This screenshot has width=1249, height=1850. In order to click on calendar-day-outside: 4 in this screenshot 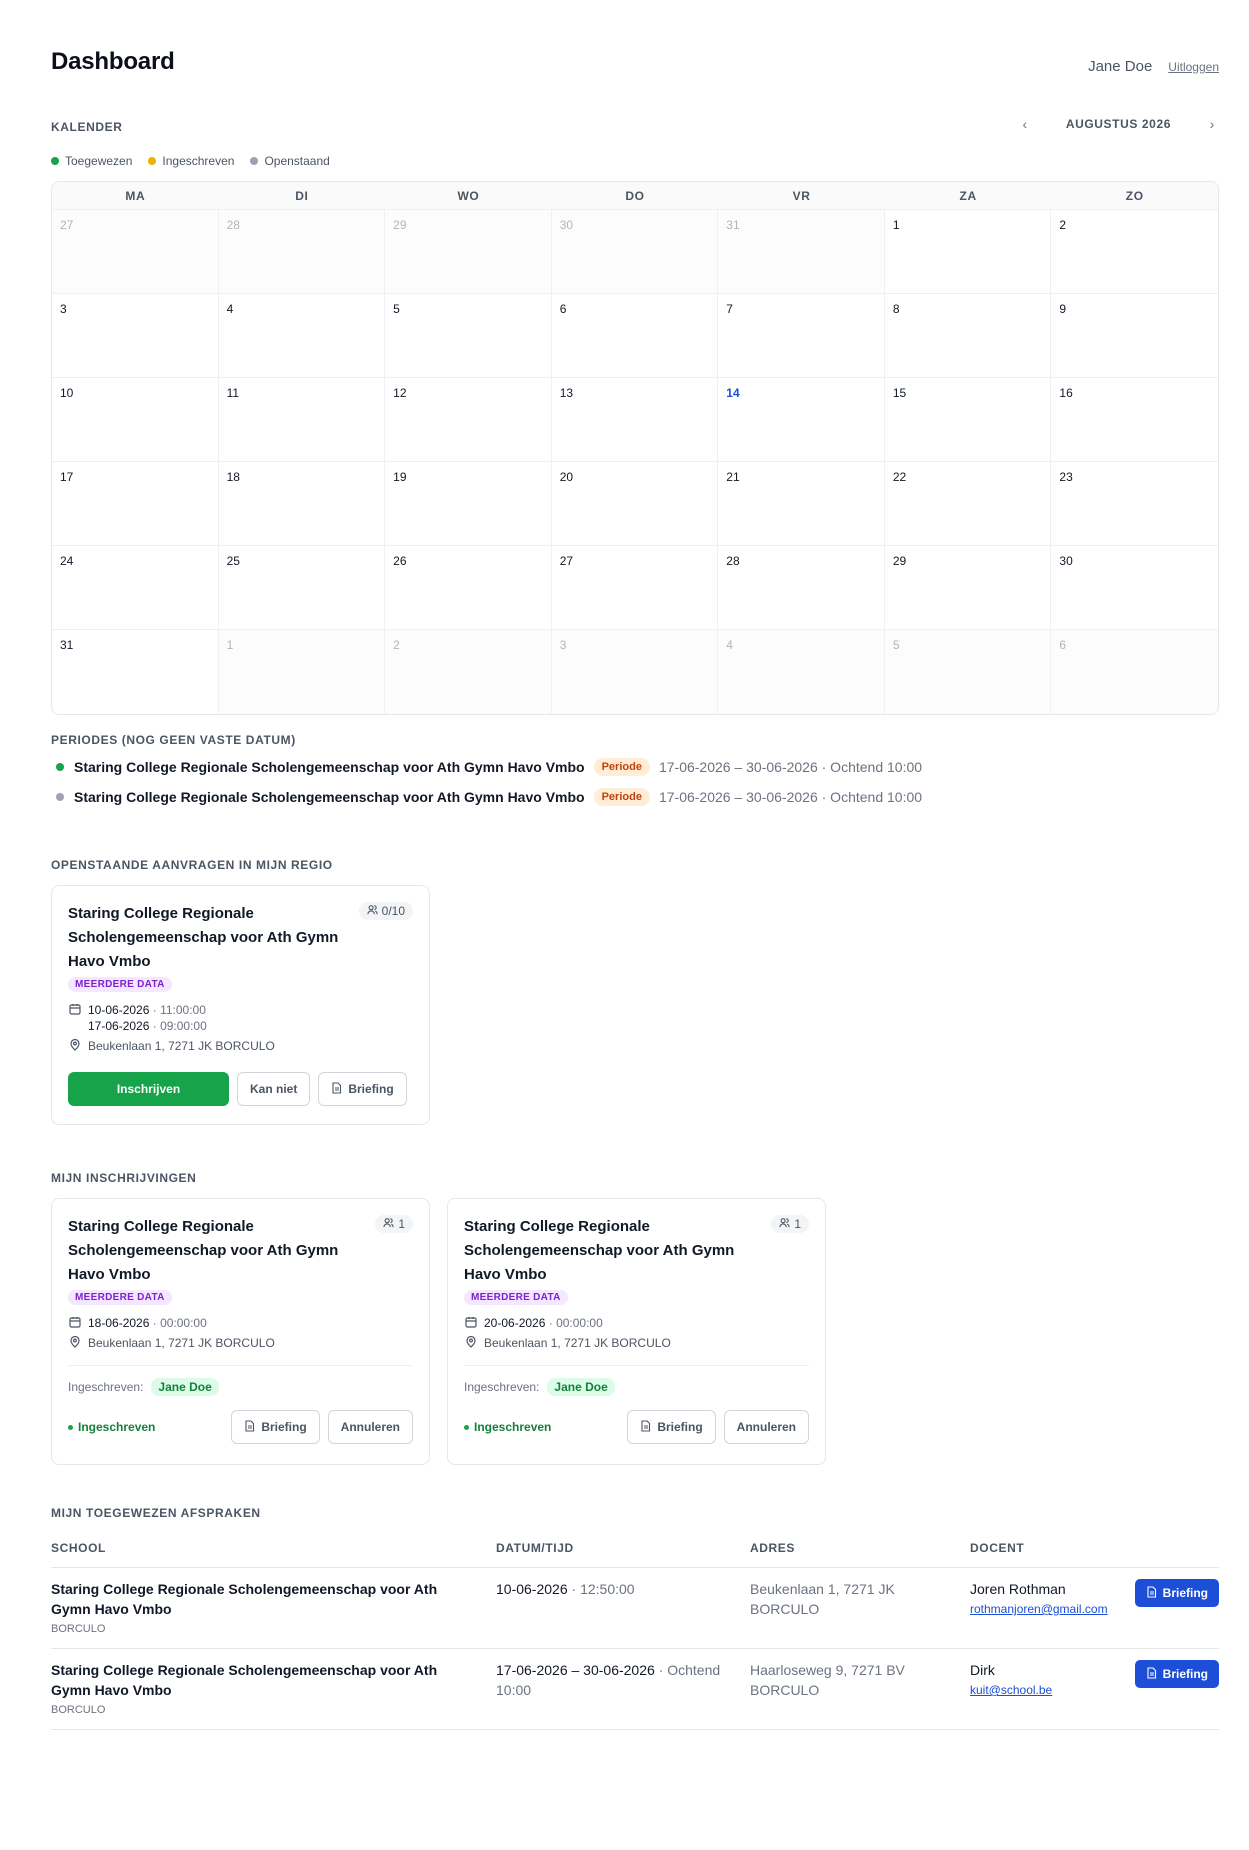, I will do `click(801, 672)`.